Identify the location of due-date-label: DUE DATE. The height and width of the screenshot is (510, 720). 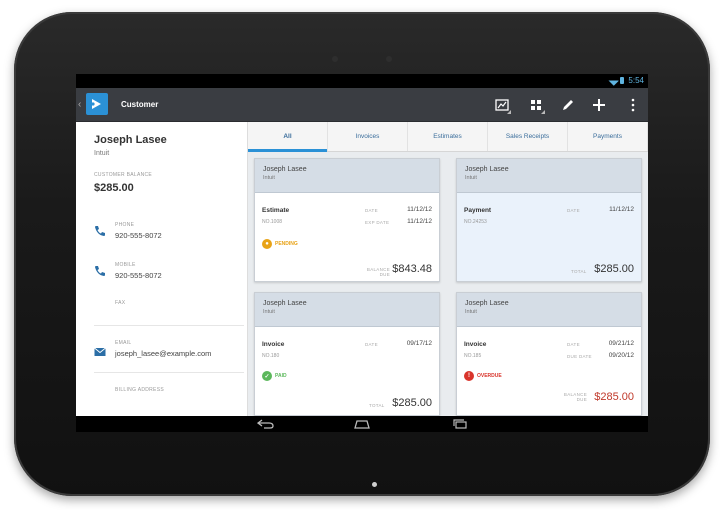
(579, 356).